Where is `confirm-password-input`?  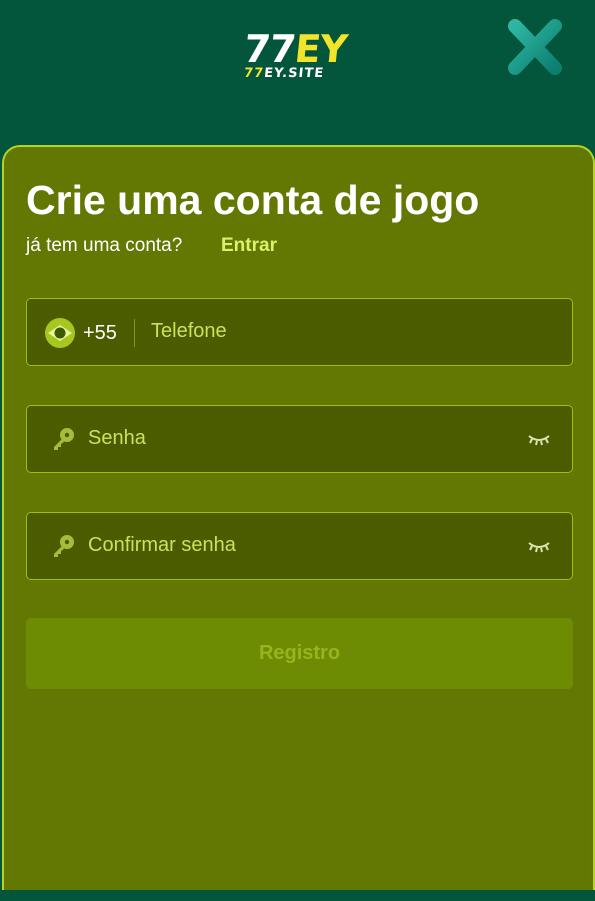 confirm-password-input is located at coordinates (298, 545).